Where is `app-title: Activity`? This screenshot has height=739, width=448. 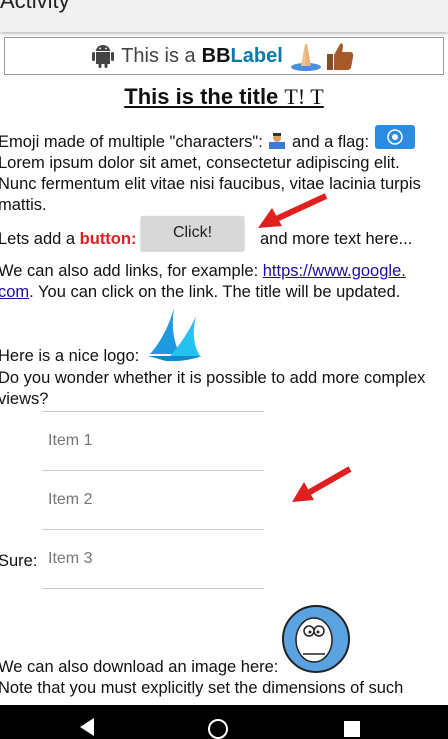 app-title: Activity is located at coordinates (35, 6).